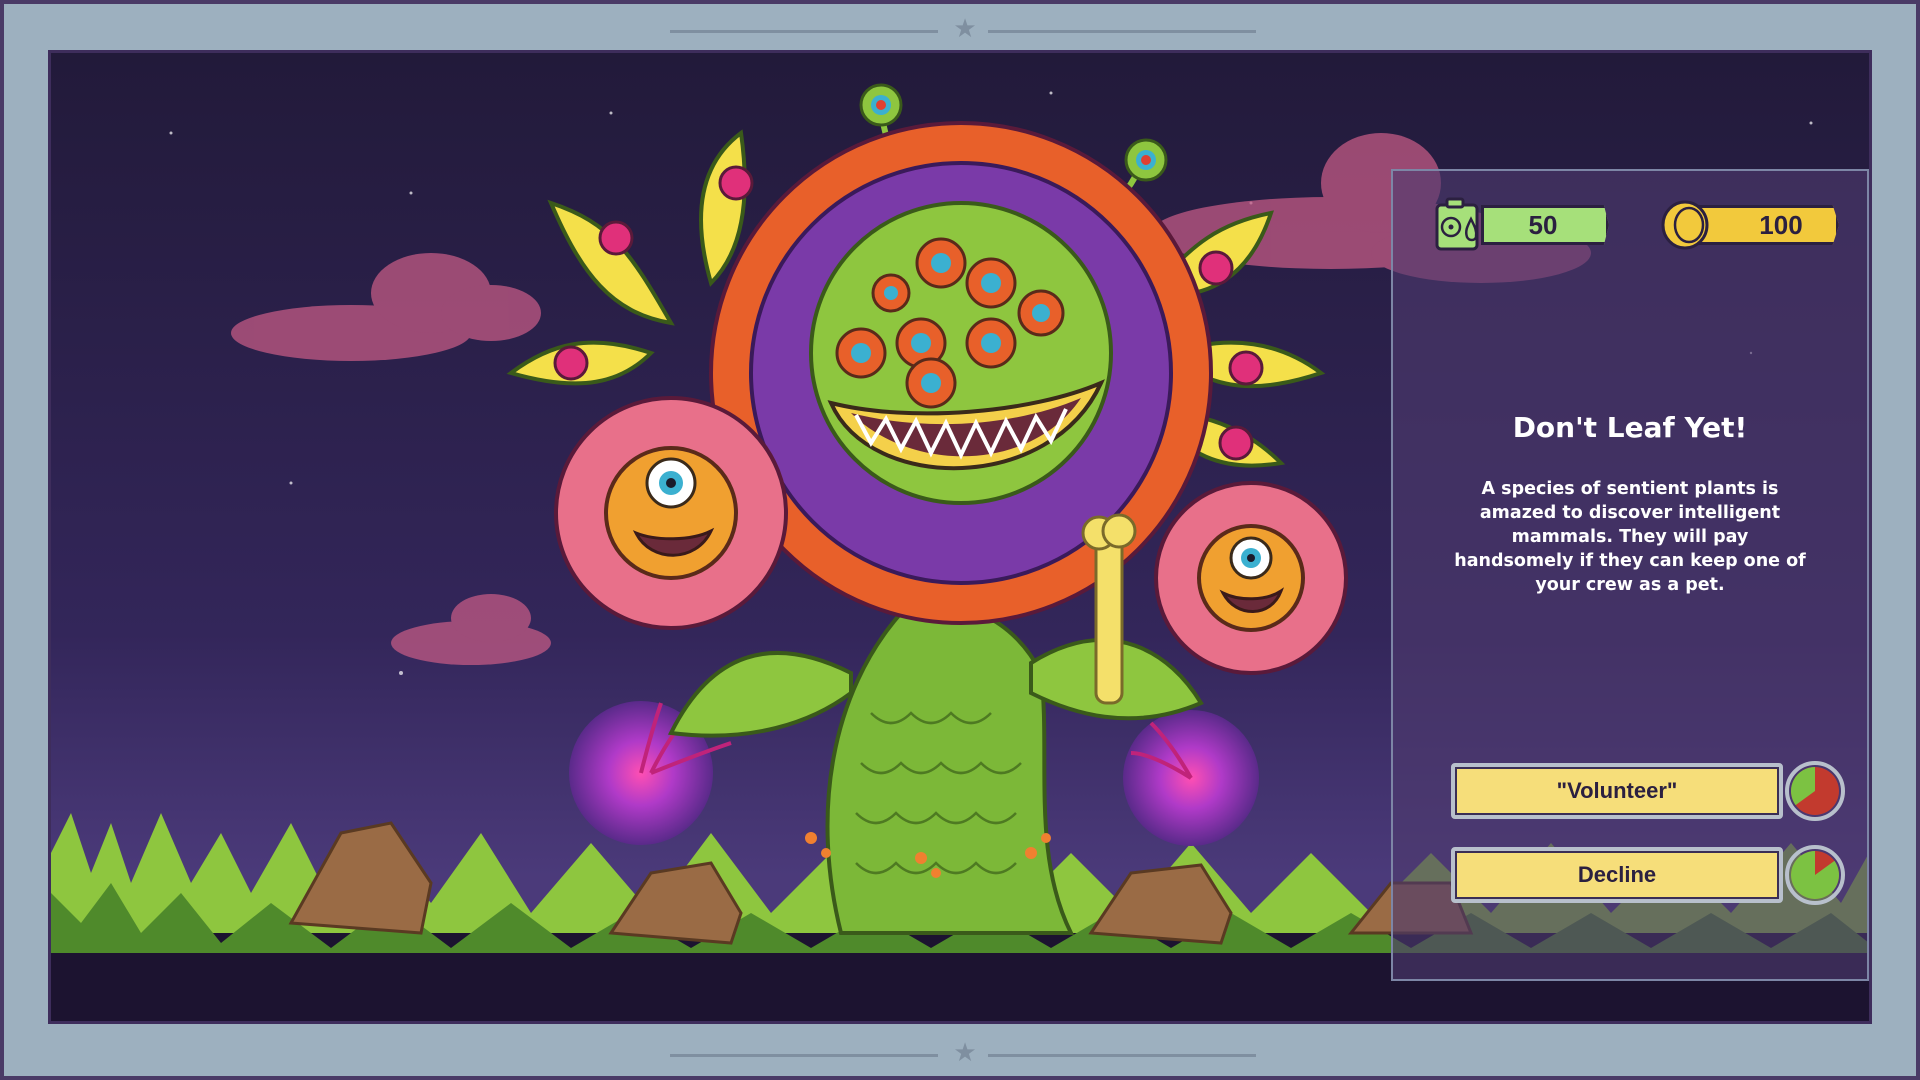 The width and height of the screenshot is (1920, 1080). I want to click on top-star-icon: ★, so click(965, 29).